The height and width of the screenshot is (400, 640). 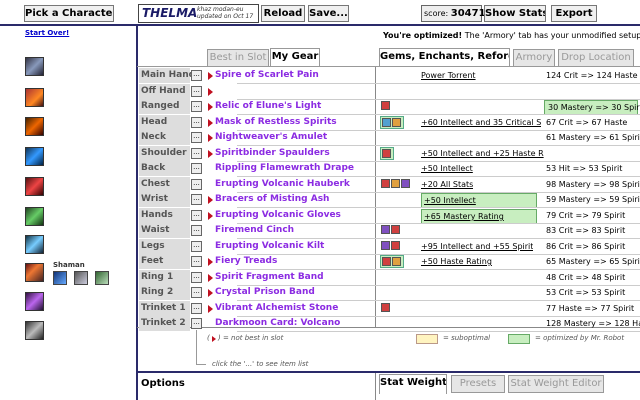 What do you see at coordinates (267, 75) in the screenshot?
I see `item-name: Spire of Scarlet Pain` at bounding box center [267, 75].